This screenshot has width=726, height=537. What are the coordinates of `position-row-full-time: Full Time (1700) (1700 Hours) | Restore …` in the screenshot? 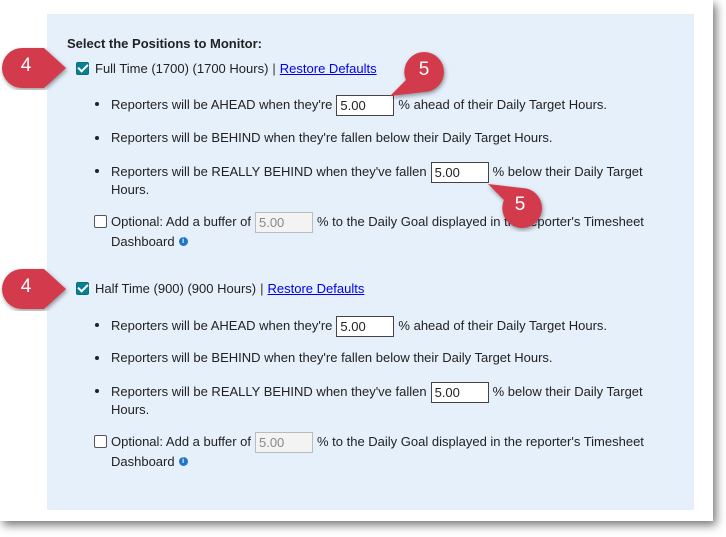 It's located at (226, 68).